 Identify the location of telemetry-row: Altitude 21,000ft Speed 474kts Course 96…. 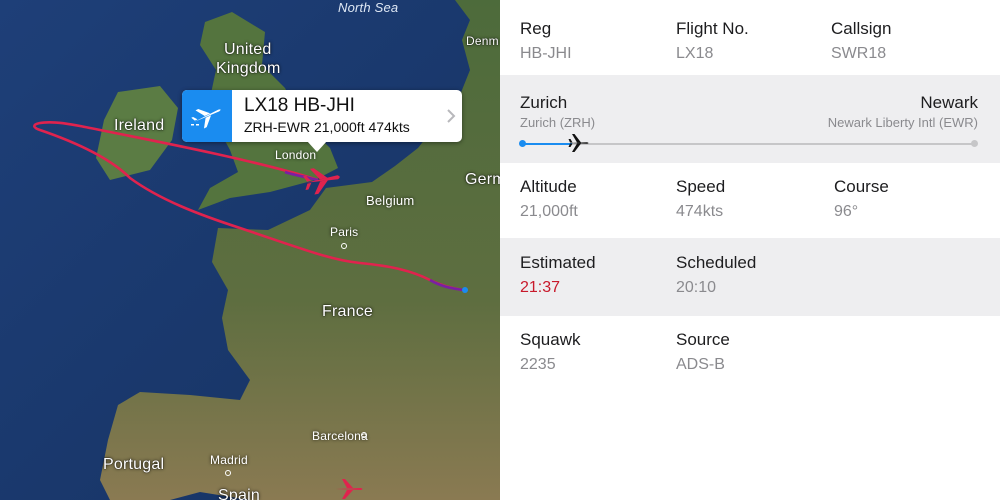
(750, 200).